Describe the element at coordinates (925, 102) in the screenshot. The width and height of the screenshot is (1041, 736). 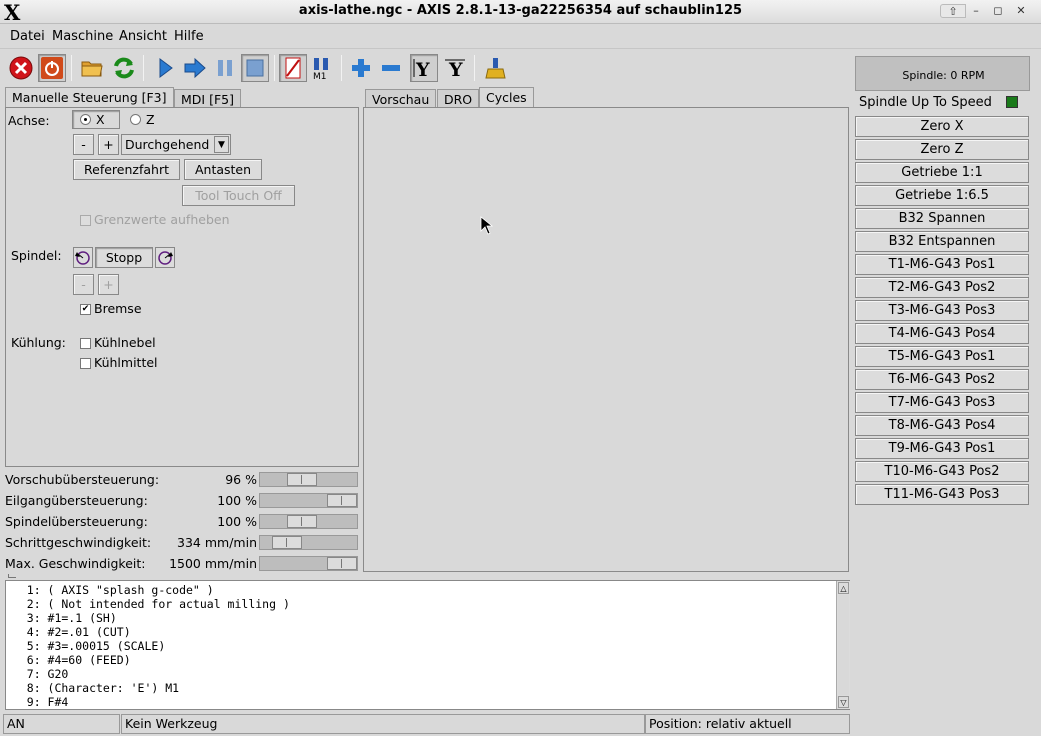
I see `spindle-up-to-speed-label: Spindle Up To Speed` at that location.